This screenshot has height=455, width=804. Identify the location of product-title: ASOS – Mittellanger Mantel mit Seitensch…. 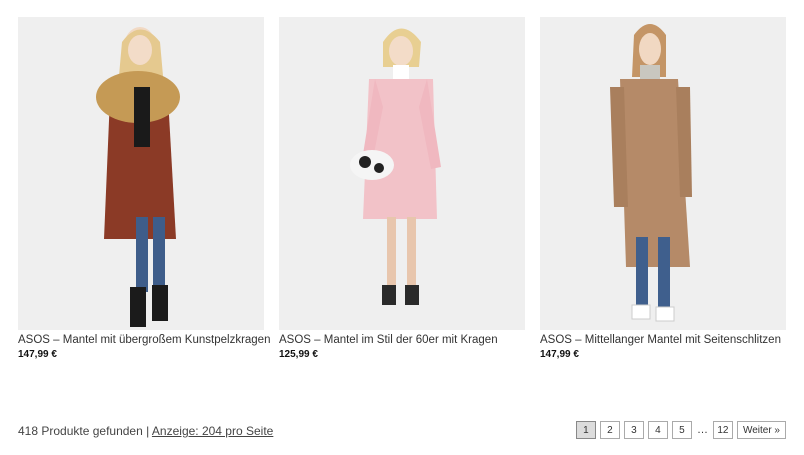
(663, 340).